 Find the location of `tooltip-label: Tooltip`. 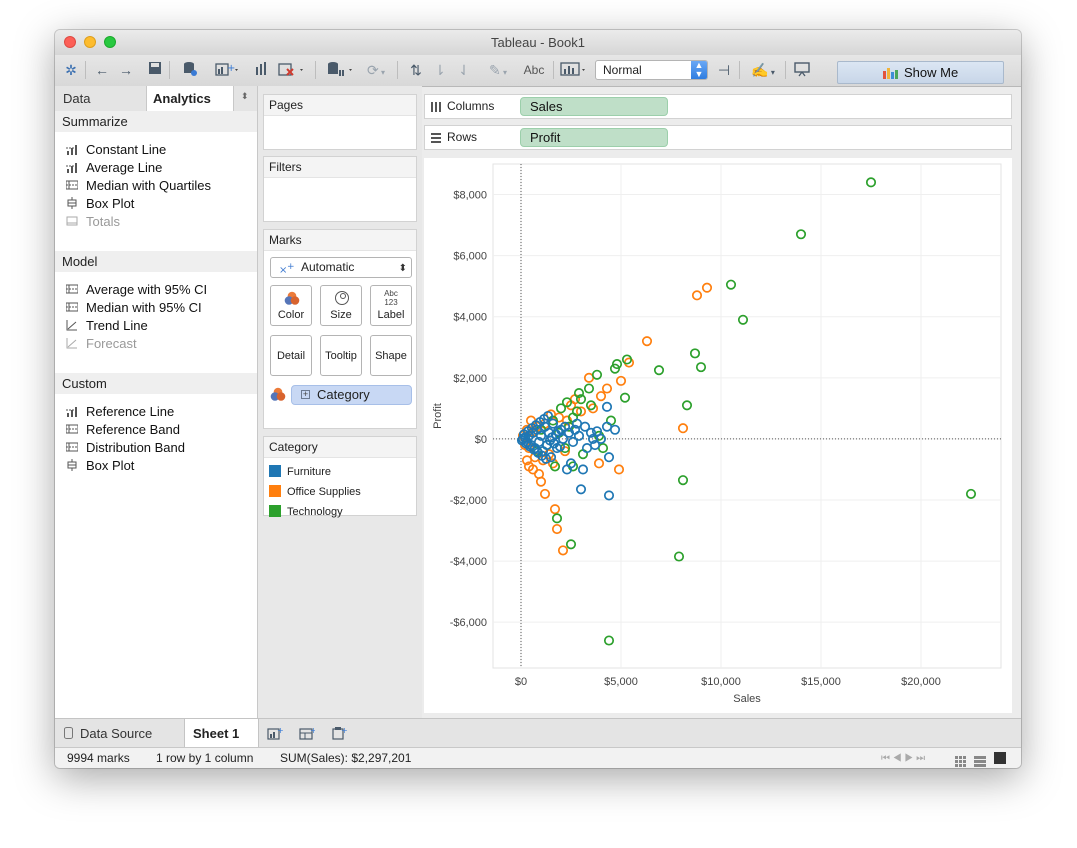

tooltip-label: Tooltip is located at coordinates (341, 356).